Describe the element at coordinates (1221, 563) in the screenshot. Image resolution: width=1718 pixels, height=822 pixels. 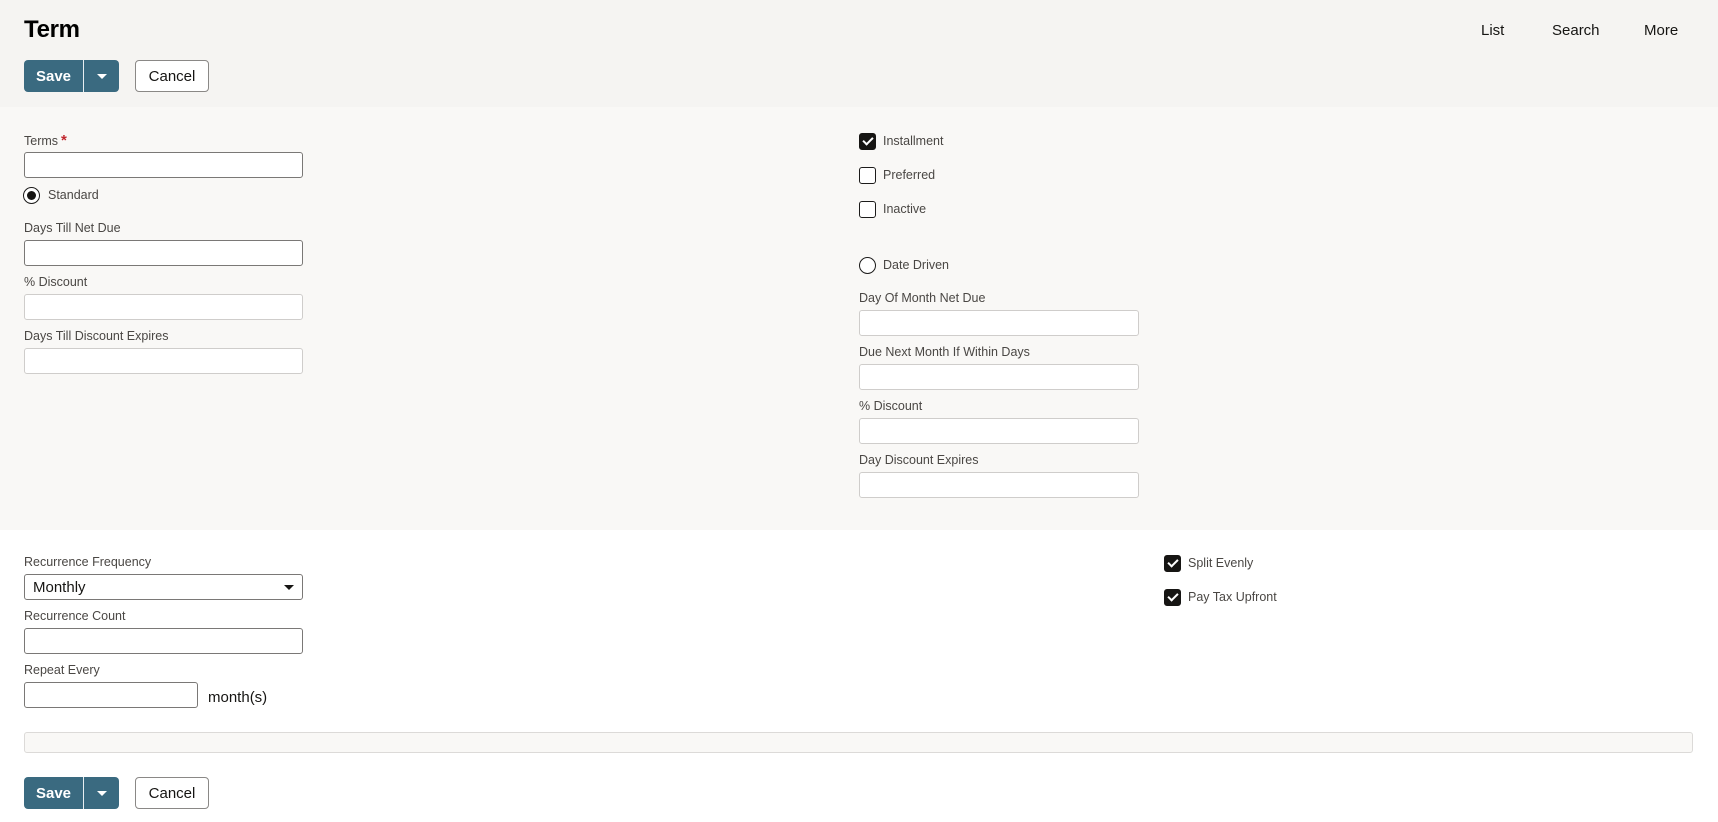
I see `split-evenly-label: Split Evenly` at that location.